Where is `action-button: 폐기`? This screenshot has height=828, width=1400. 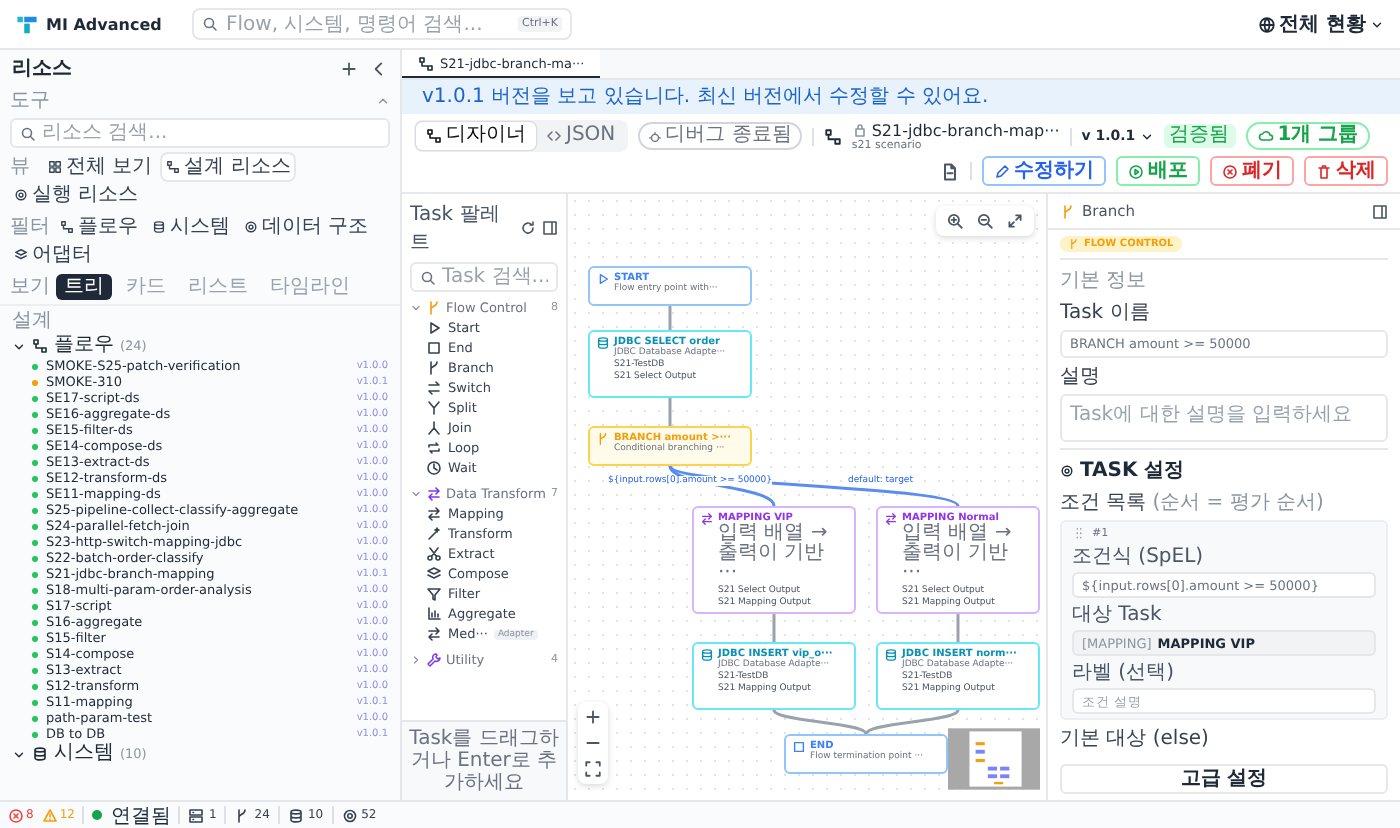
action-button: 폐기 is located at coordinates (1252, 171).